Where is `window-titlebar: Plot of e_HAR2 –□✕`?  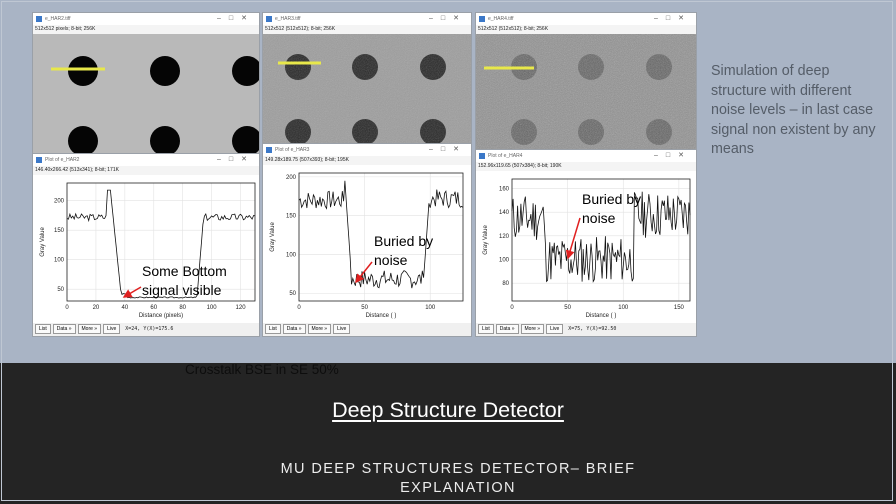 window-titlebar: Plot of e_HAR2 –□✕ is located at coordinates (146, 160).